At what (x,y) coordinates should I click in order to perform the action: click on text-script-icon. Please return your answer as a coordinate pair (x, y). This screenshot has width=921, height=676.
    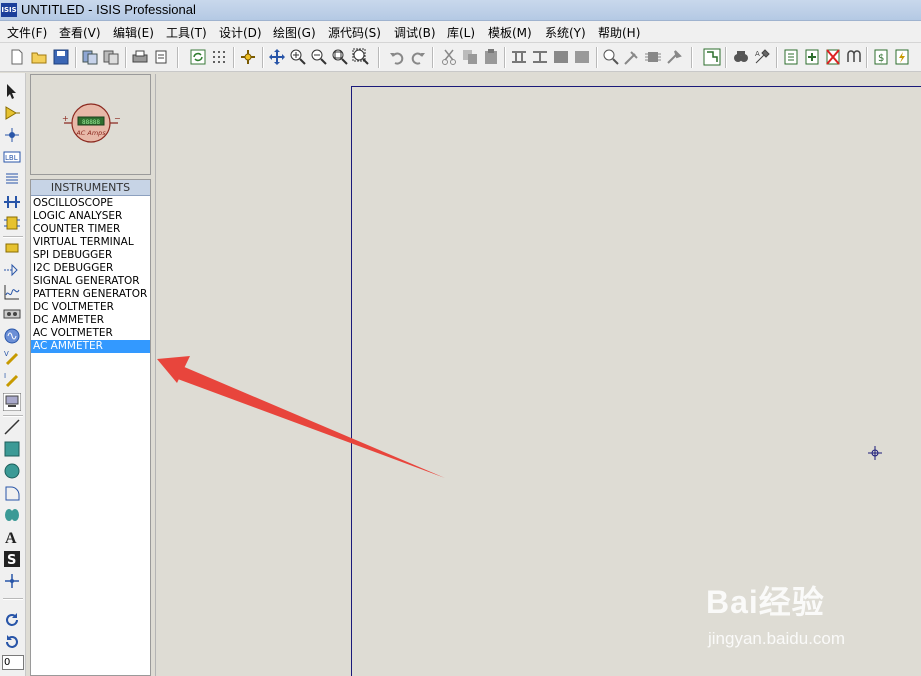
    Looking at the image, I should click on (12, 179).